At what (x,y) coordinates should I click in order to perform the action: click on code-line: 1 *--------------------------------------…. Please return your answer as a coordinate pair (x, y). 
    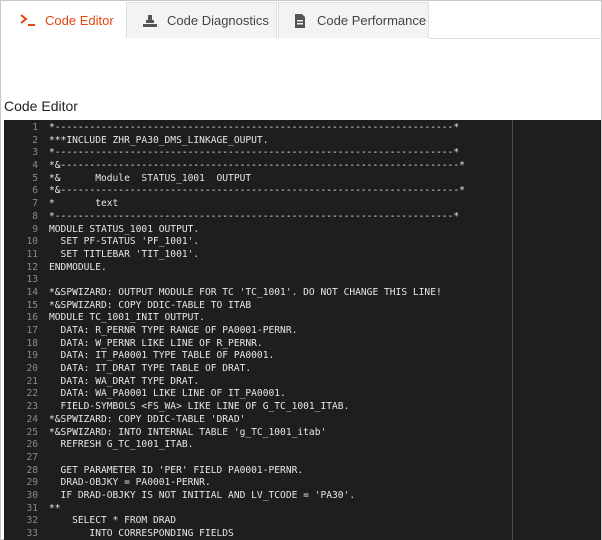
    Looking at the image, I should click on (302, 128).